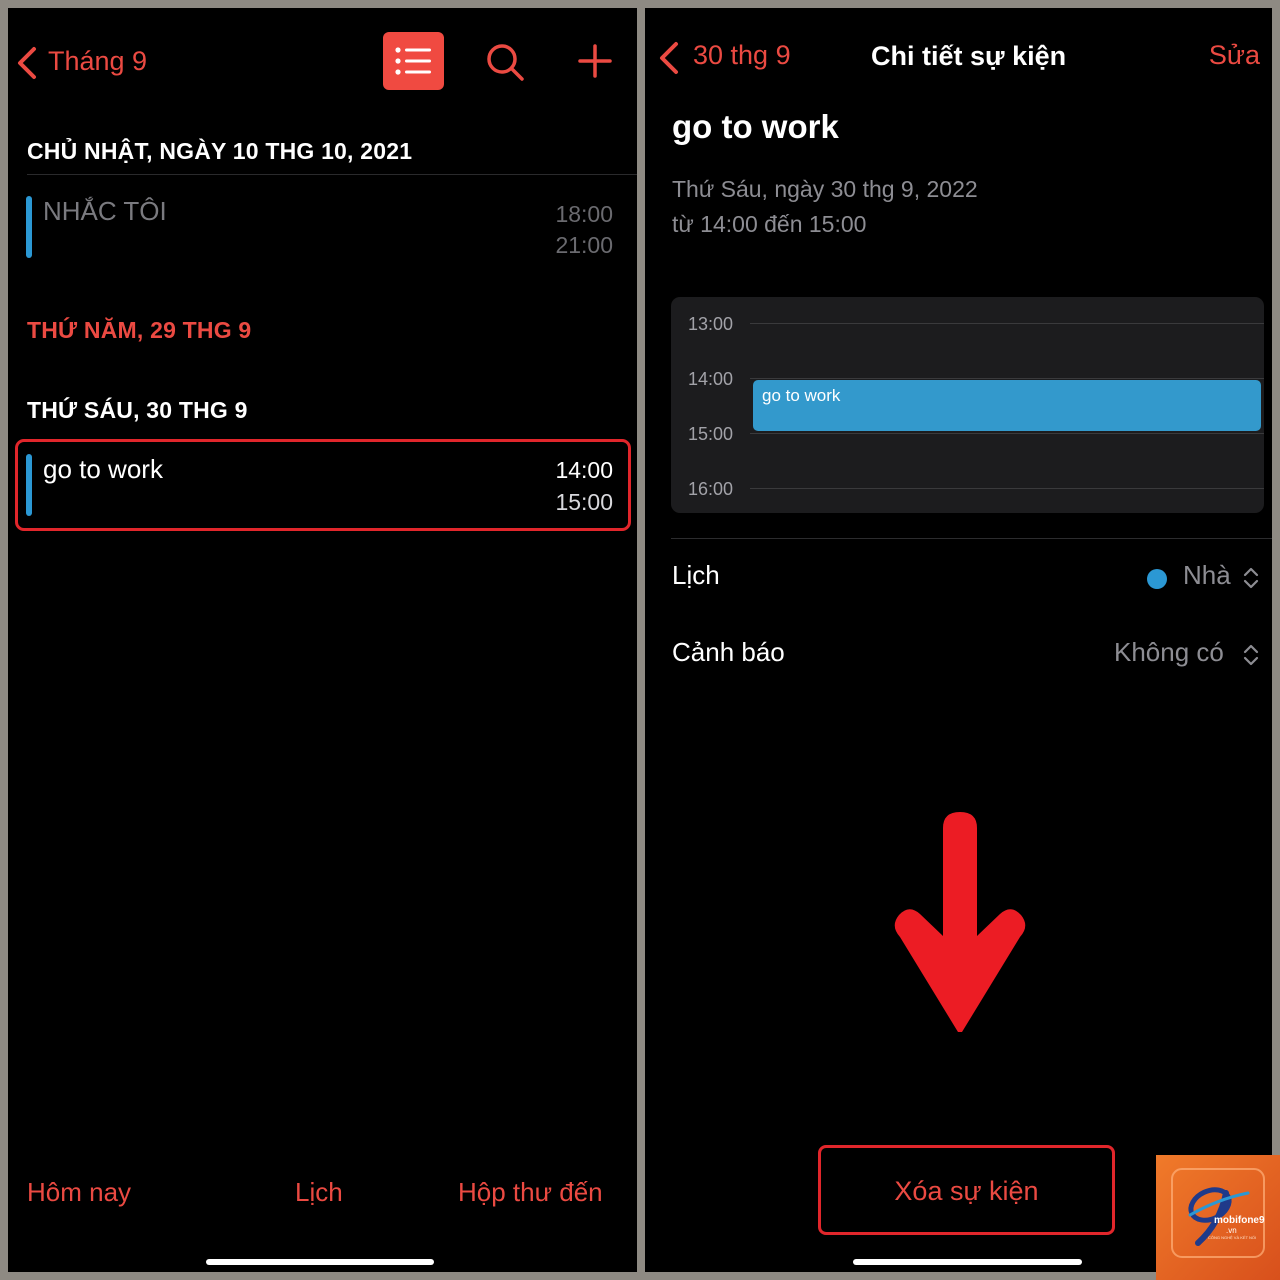 The width and height of the screenshot is (1280, 1280). What do you see at coordinates (97, 61) in the screenshot?
I see `back-to-month-button: Tháng 9` at bounding box center [97, 61].